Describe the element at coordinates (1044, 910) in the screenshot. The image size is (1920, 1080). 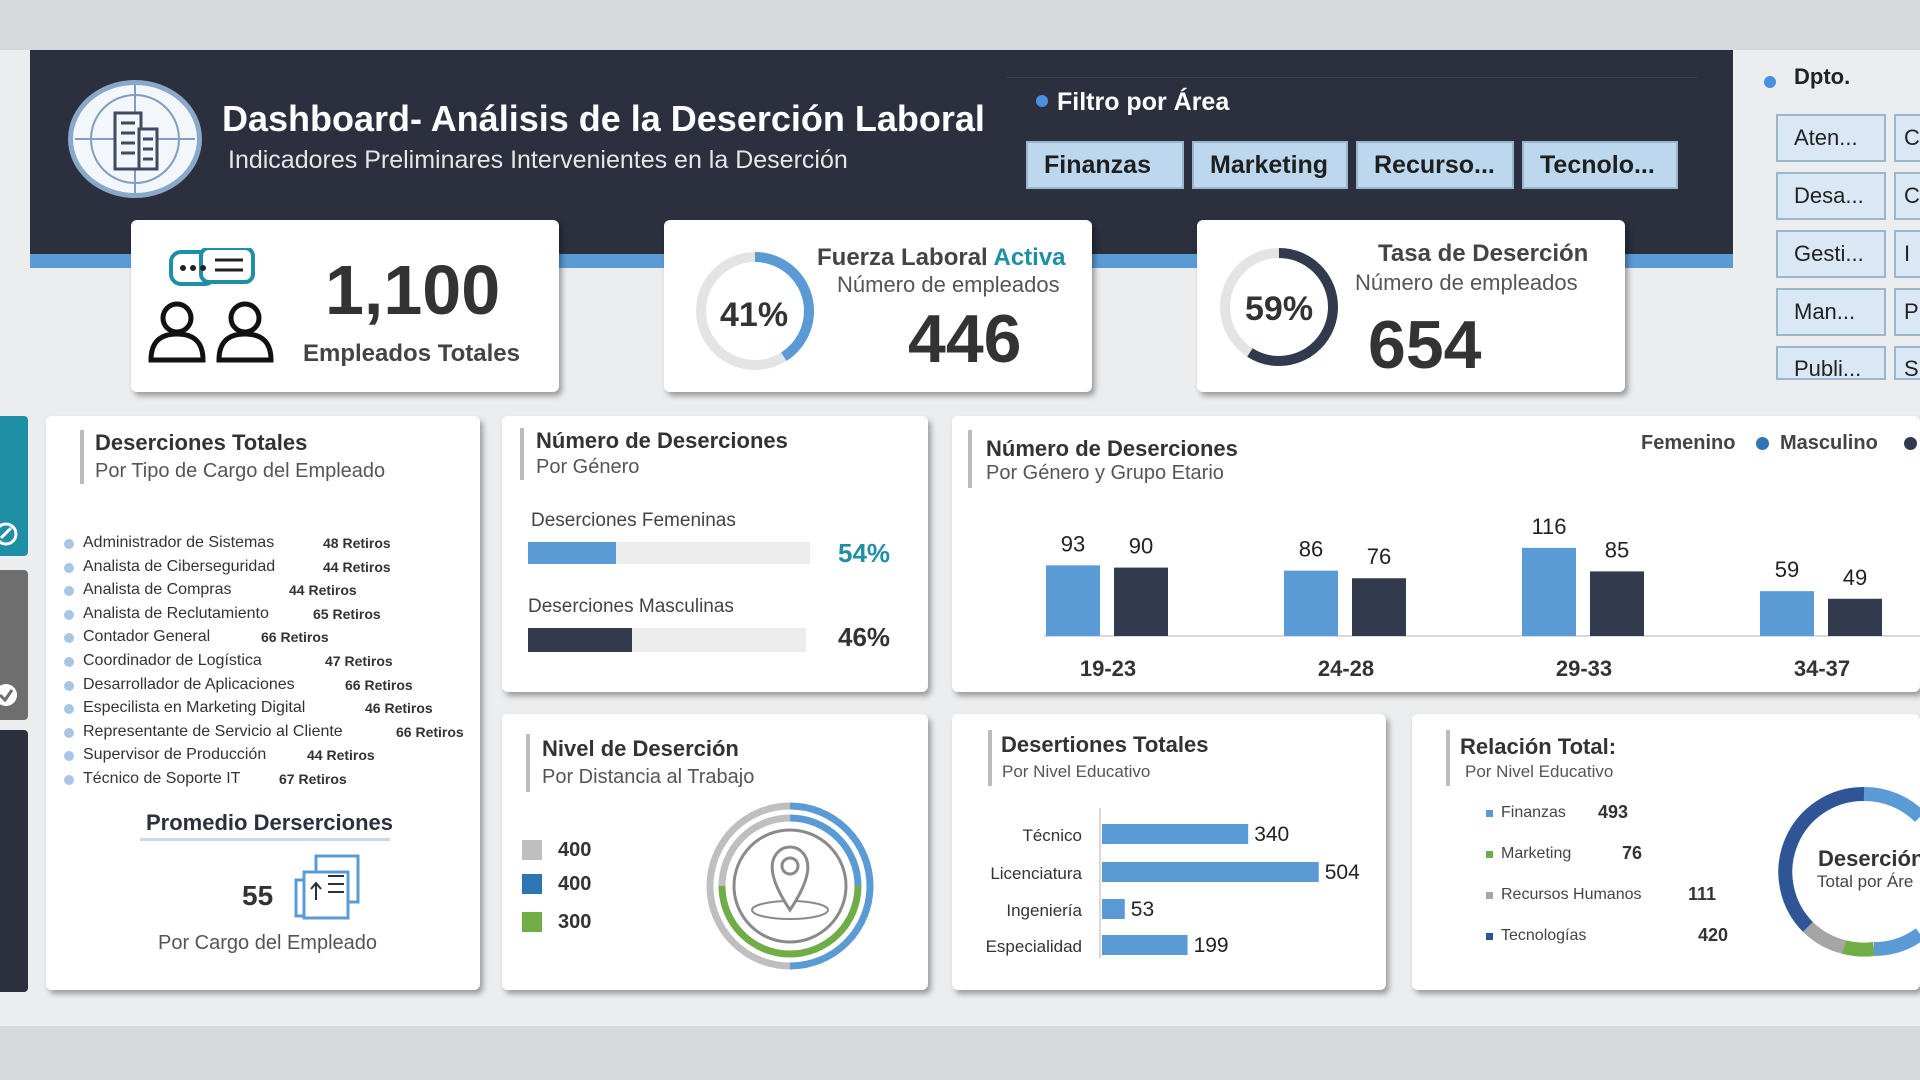
I see `y-tick-label: Ingeniería` at that location.